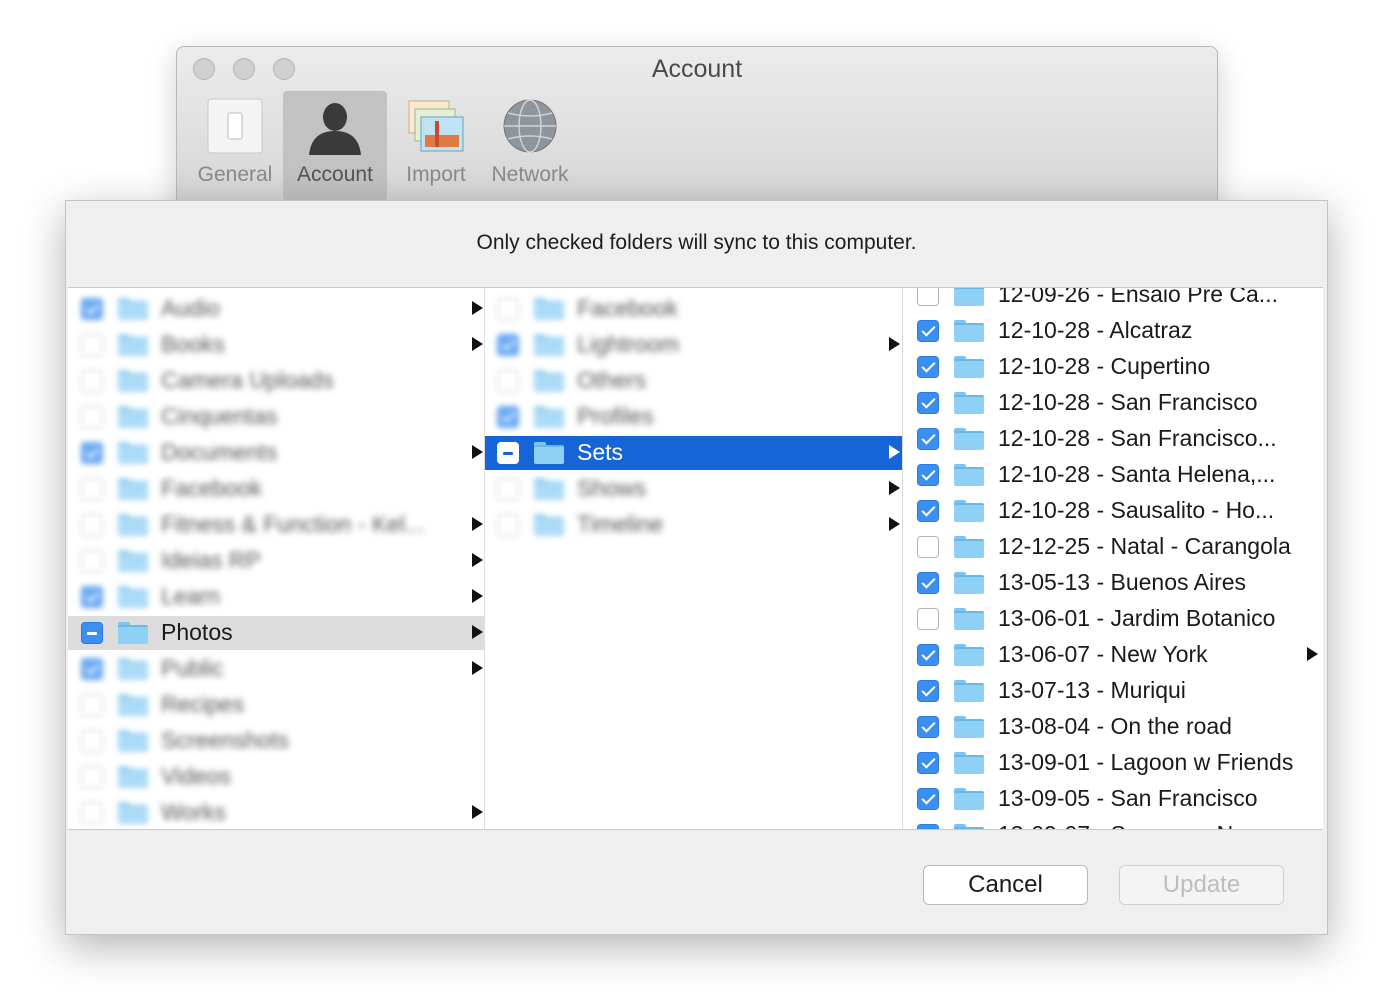 The height and width of the screenshot is (994, 1399). Describe the element at coordinates (1113, 727) in the screenshot. I see `col3-row: 13-08-04 - On the road` at that location.